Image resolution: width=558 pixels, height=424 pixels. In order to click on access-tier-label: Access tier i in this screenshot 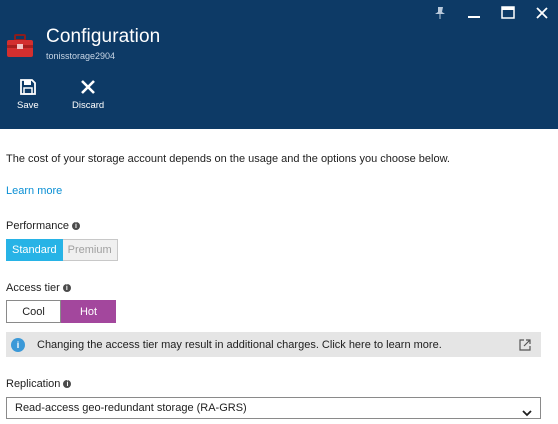, I will do `click(38, 288)`.